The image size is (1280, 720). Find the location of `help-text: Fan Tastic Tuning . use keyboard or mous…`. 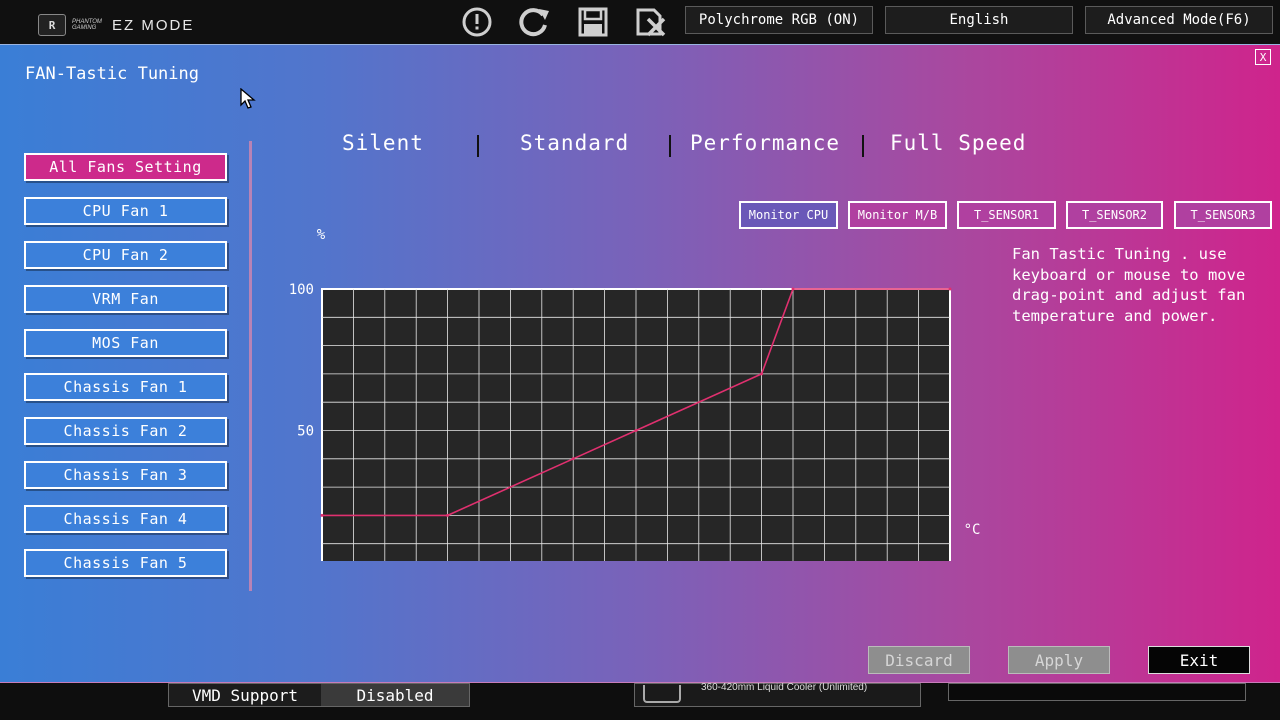

help-text: Fan Tastic Tuning . use keyboard or mous… is located at coordinates (1129, 285).